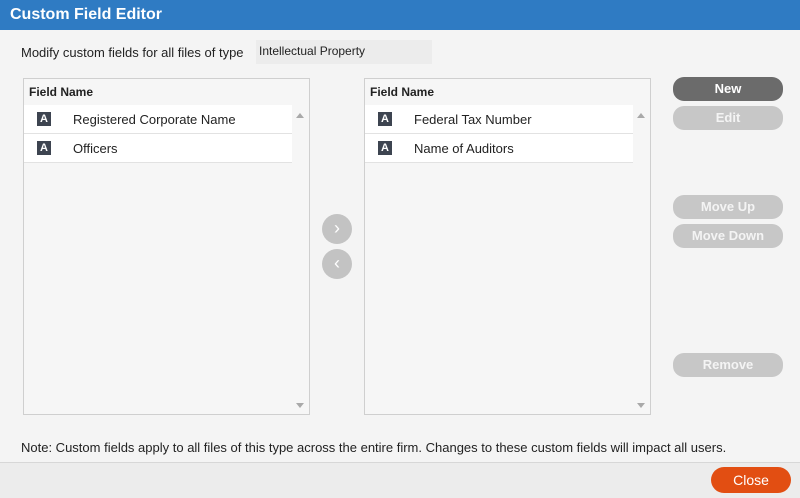 This screenshot has width=800, height=498. Describe the element at coordinates (641, 259) in the screenshot. I see `selected-list-scrollbar` at that location.